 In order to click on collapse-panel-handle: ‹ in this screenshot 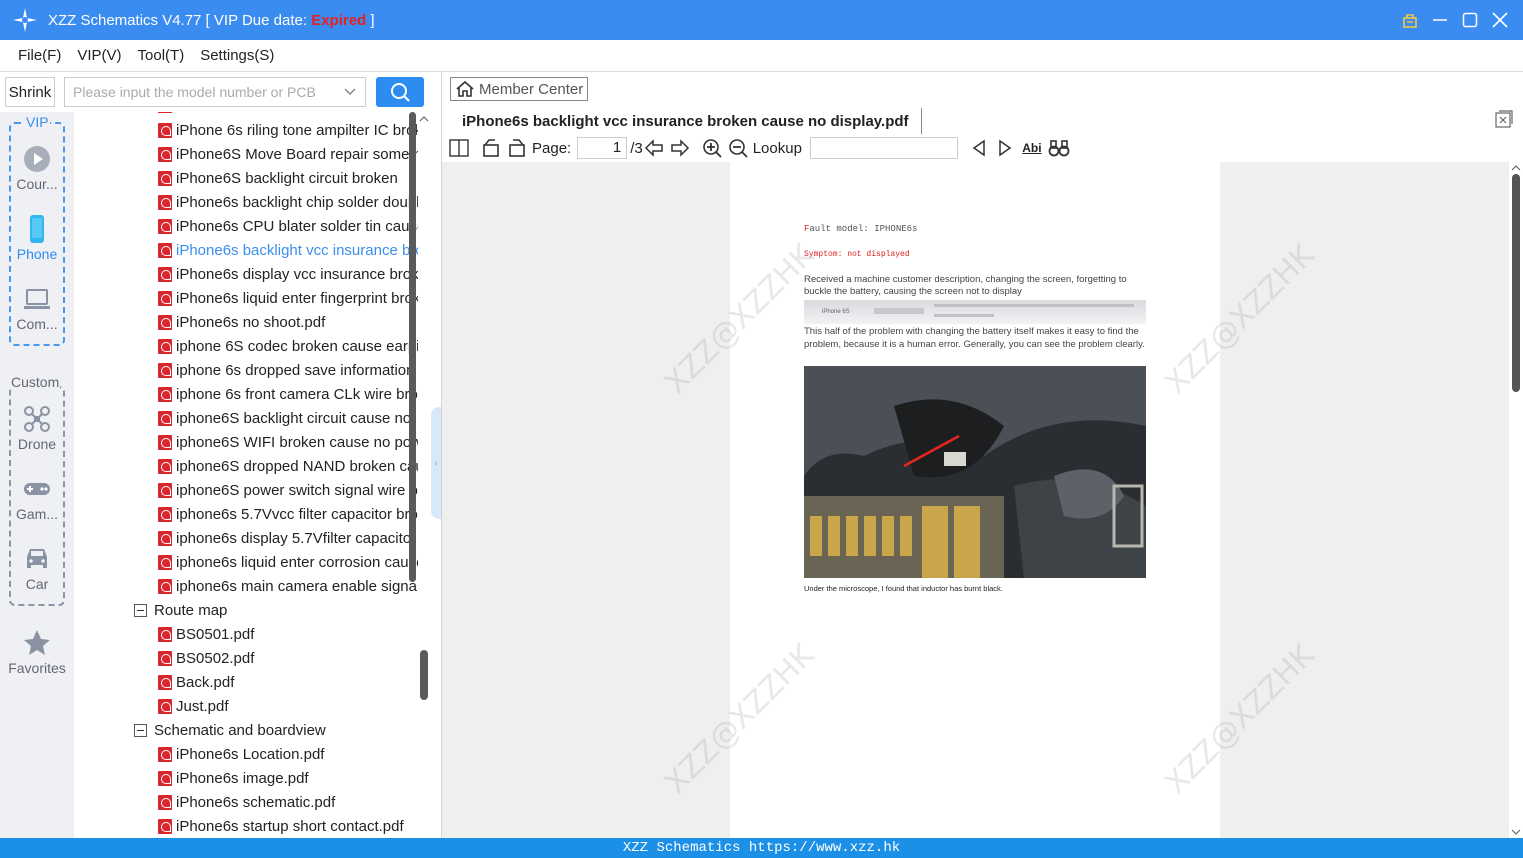, I will do `click(436, 463)`.